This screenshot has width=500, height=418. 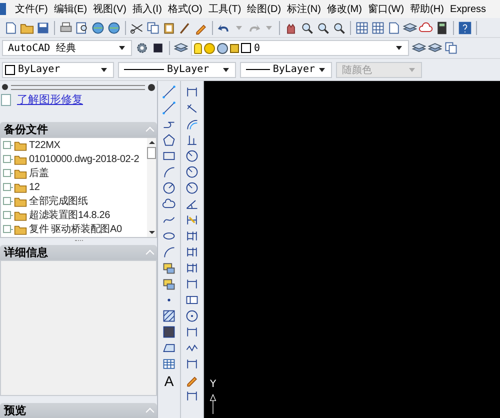 What do you see at coordinates (43, 27) in the screenshot?
I see `floppy-icon` at bounding box center [43, 27].